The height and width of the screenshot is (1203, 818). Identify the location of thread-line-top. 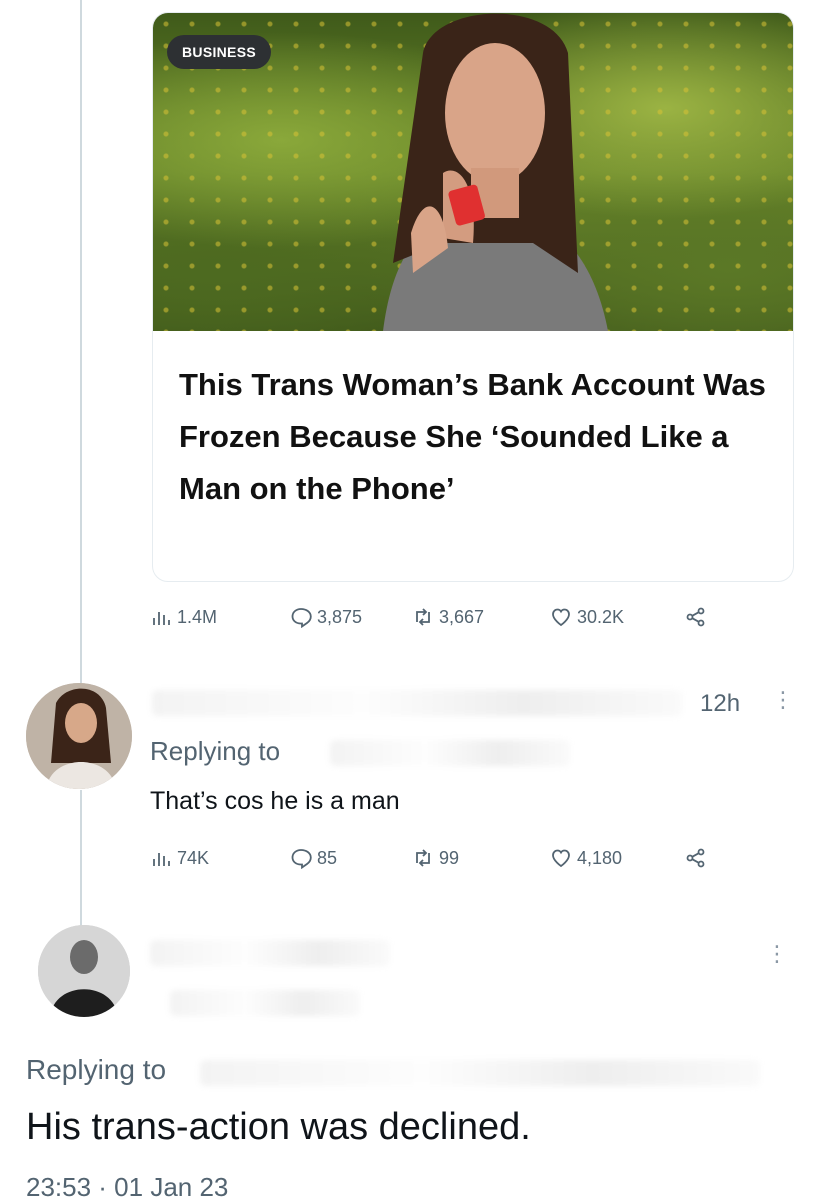
(81, 342).